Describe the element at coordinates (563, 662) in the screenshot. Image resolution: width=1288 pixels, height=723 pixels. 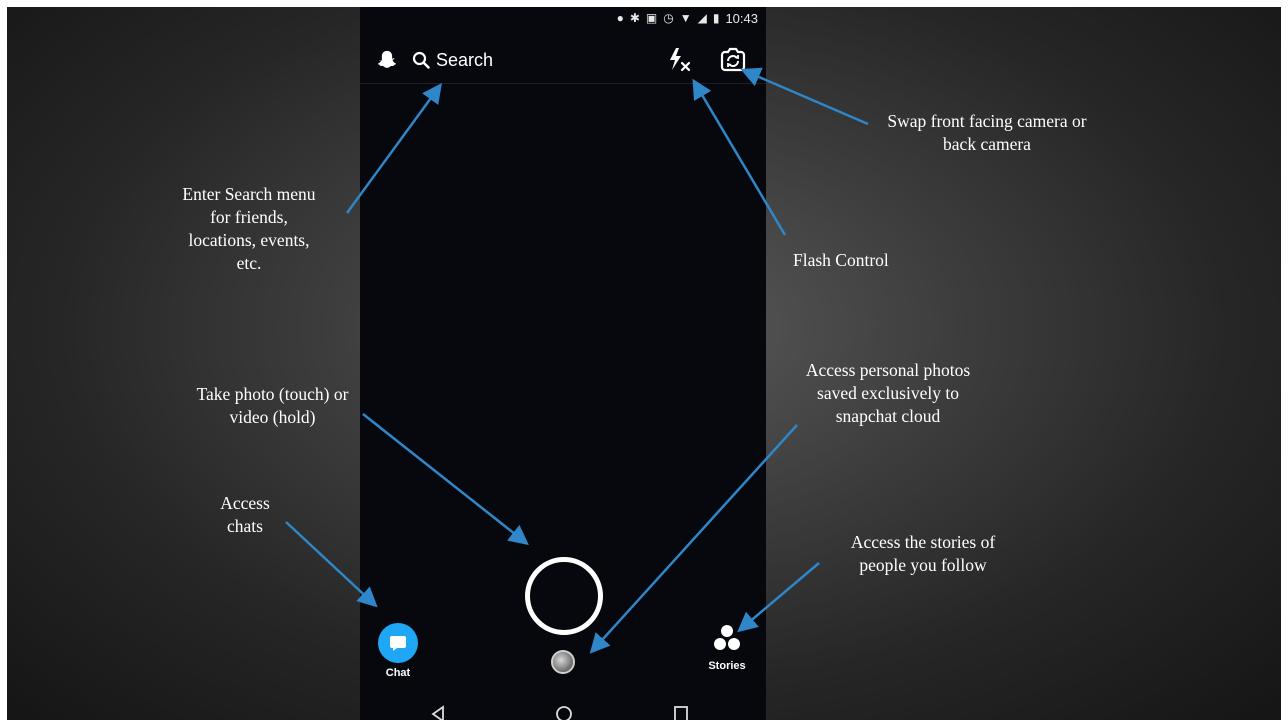
I see `memories-button` at that location.